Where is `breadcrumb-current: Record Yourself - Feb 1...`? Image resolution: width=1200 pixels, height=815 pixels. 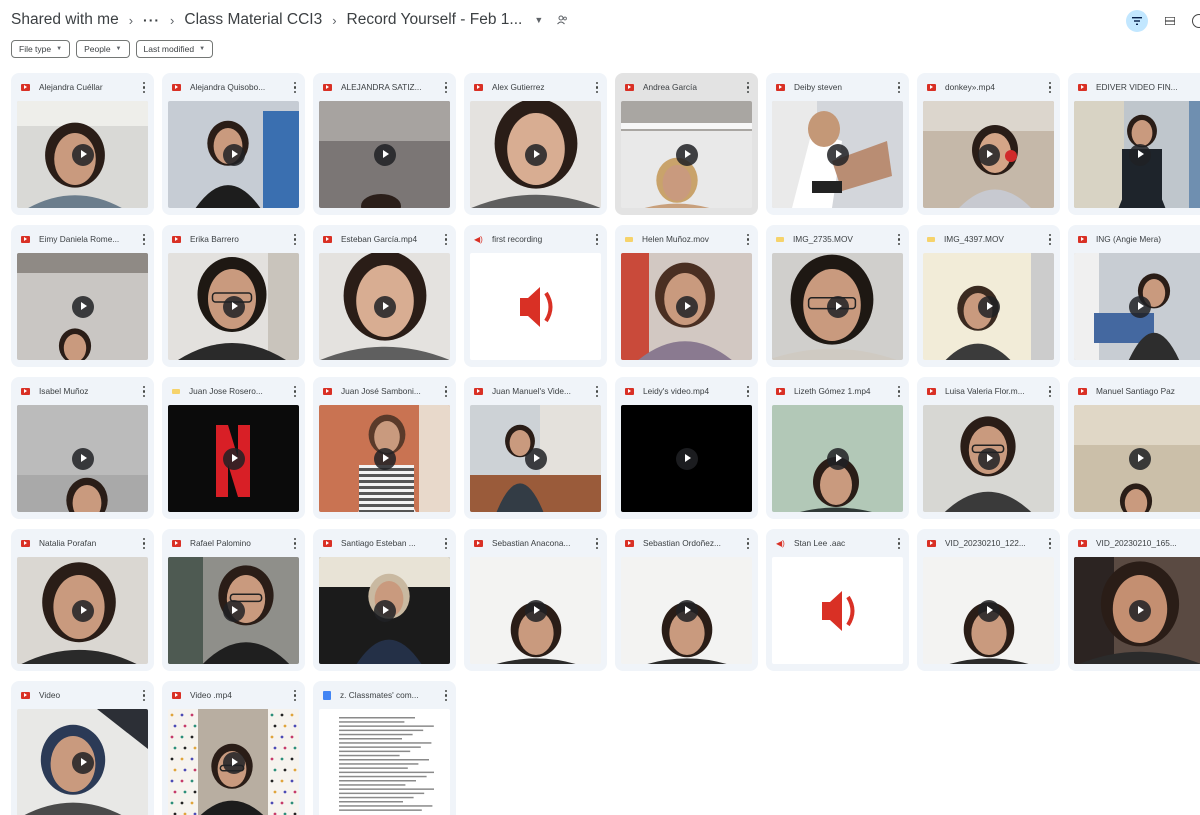 breadcrumb-current: Record Yourself - Feb 1... is located at coordinates (435, 20).